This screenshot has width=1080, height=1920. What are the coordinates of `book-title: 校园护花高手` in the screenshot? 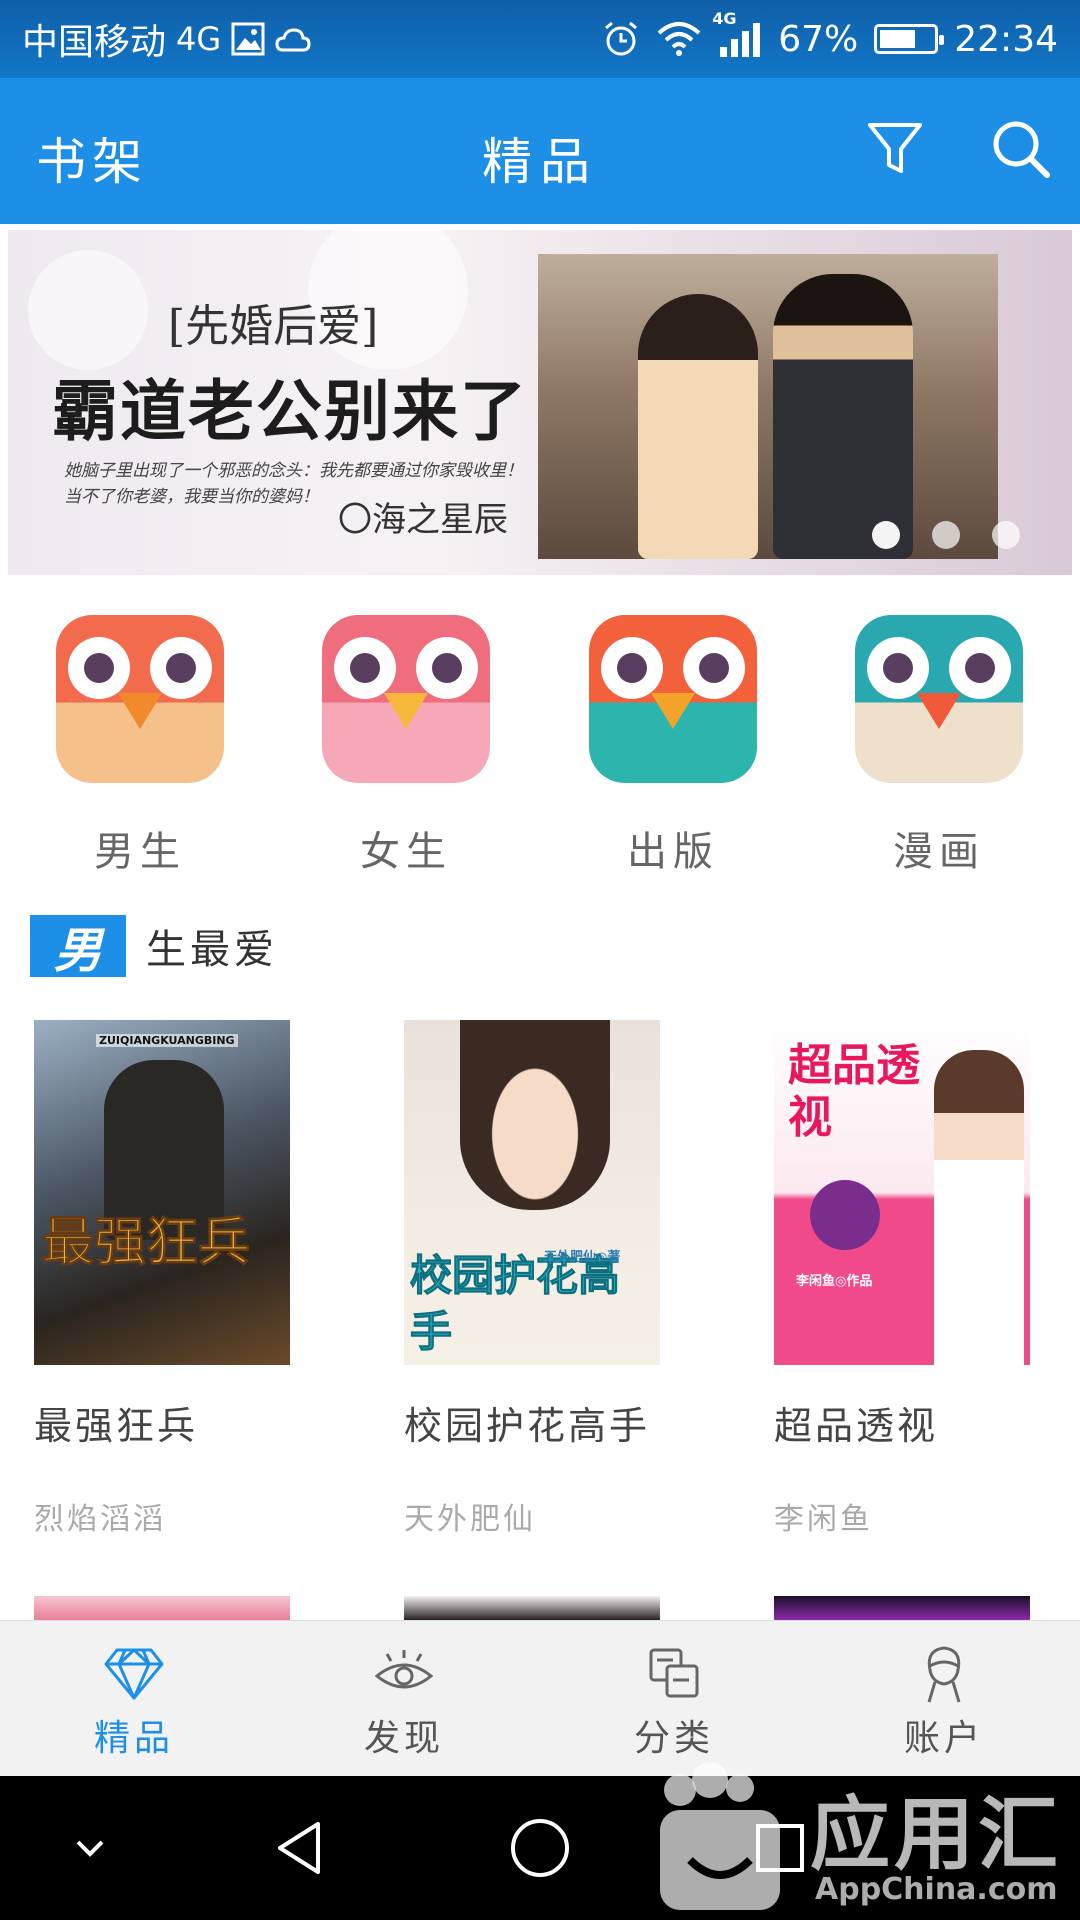 It's located at (527, 1426).